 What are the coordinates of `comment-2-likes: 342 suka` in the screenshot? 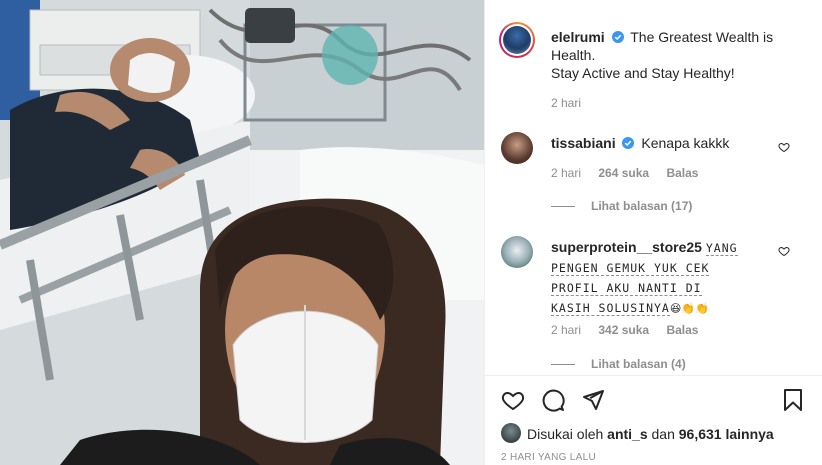 It's located at (623, 330).